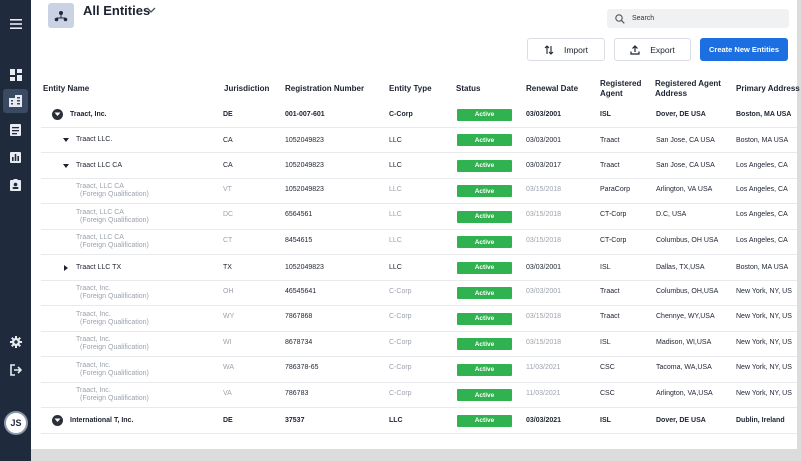 This screenshot has height=461, width=801. What do you see at coordinates (15, 74) in the screenshot?
I see `dashboard-icon` at bounding box center [15, 74].